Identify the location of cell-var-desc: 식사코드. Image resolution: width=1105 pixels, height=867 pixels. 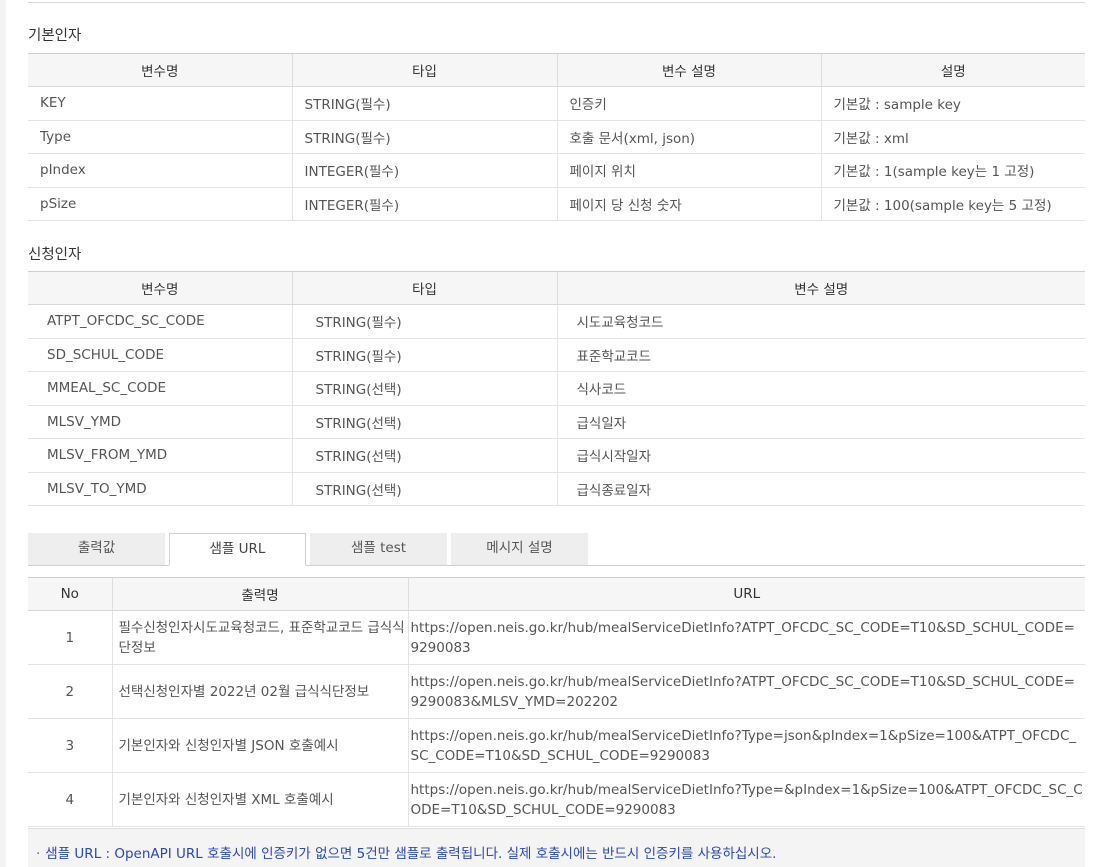
(820, 388).